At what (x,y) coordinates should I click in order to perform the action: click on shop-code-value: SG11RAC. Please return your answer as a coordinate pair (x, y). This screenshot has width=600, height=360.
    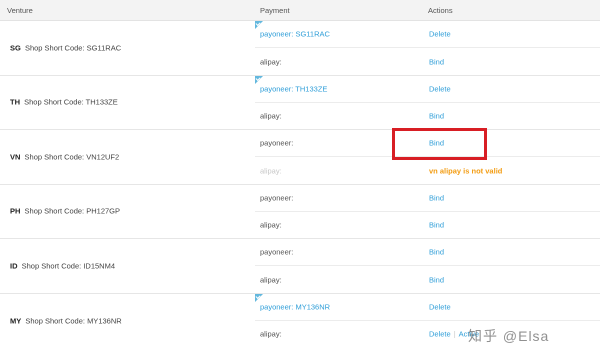
    Looking at the image, I should click on (104, 48).